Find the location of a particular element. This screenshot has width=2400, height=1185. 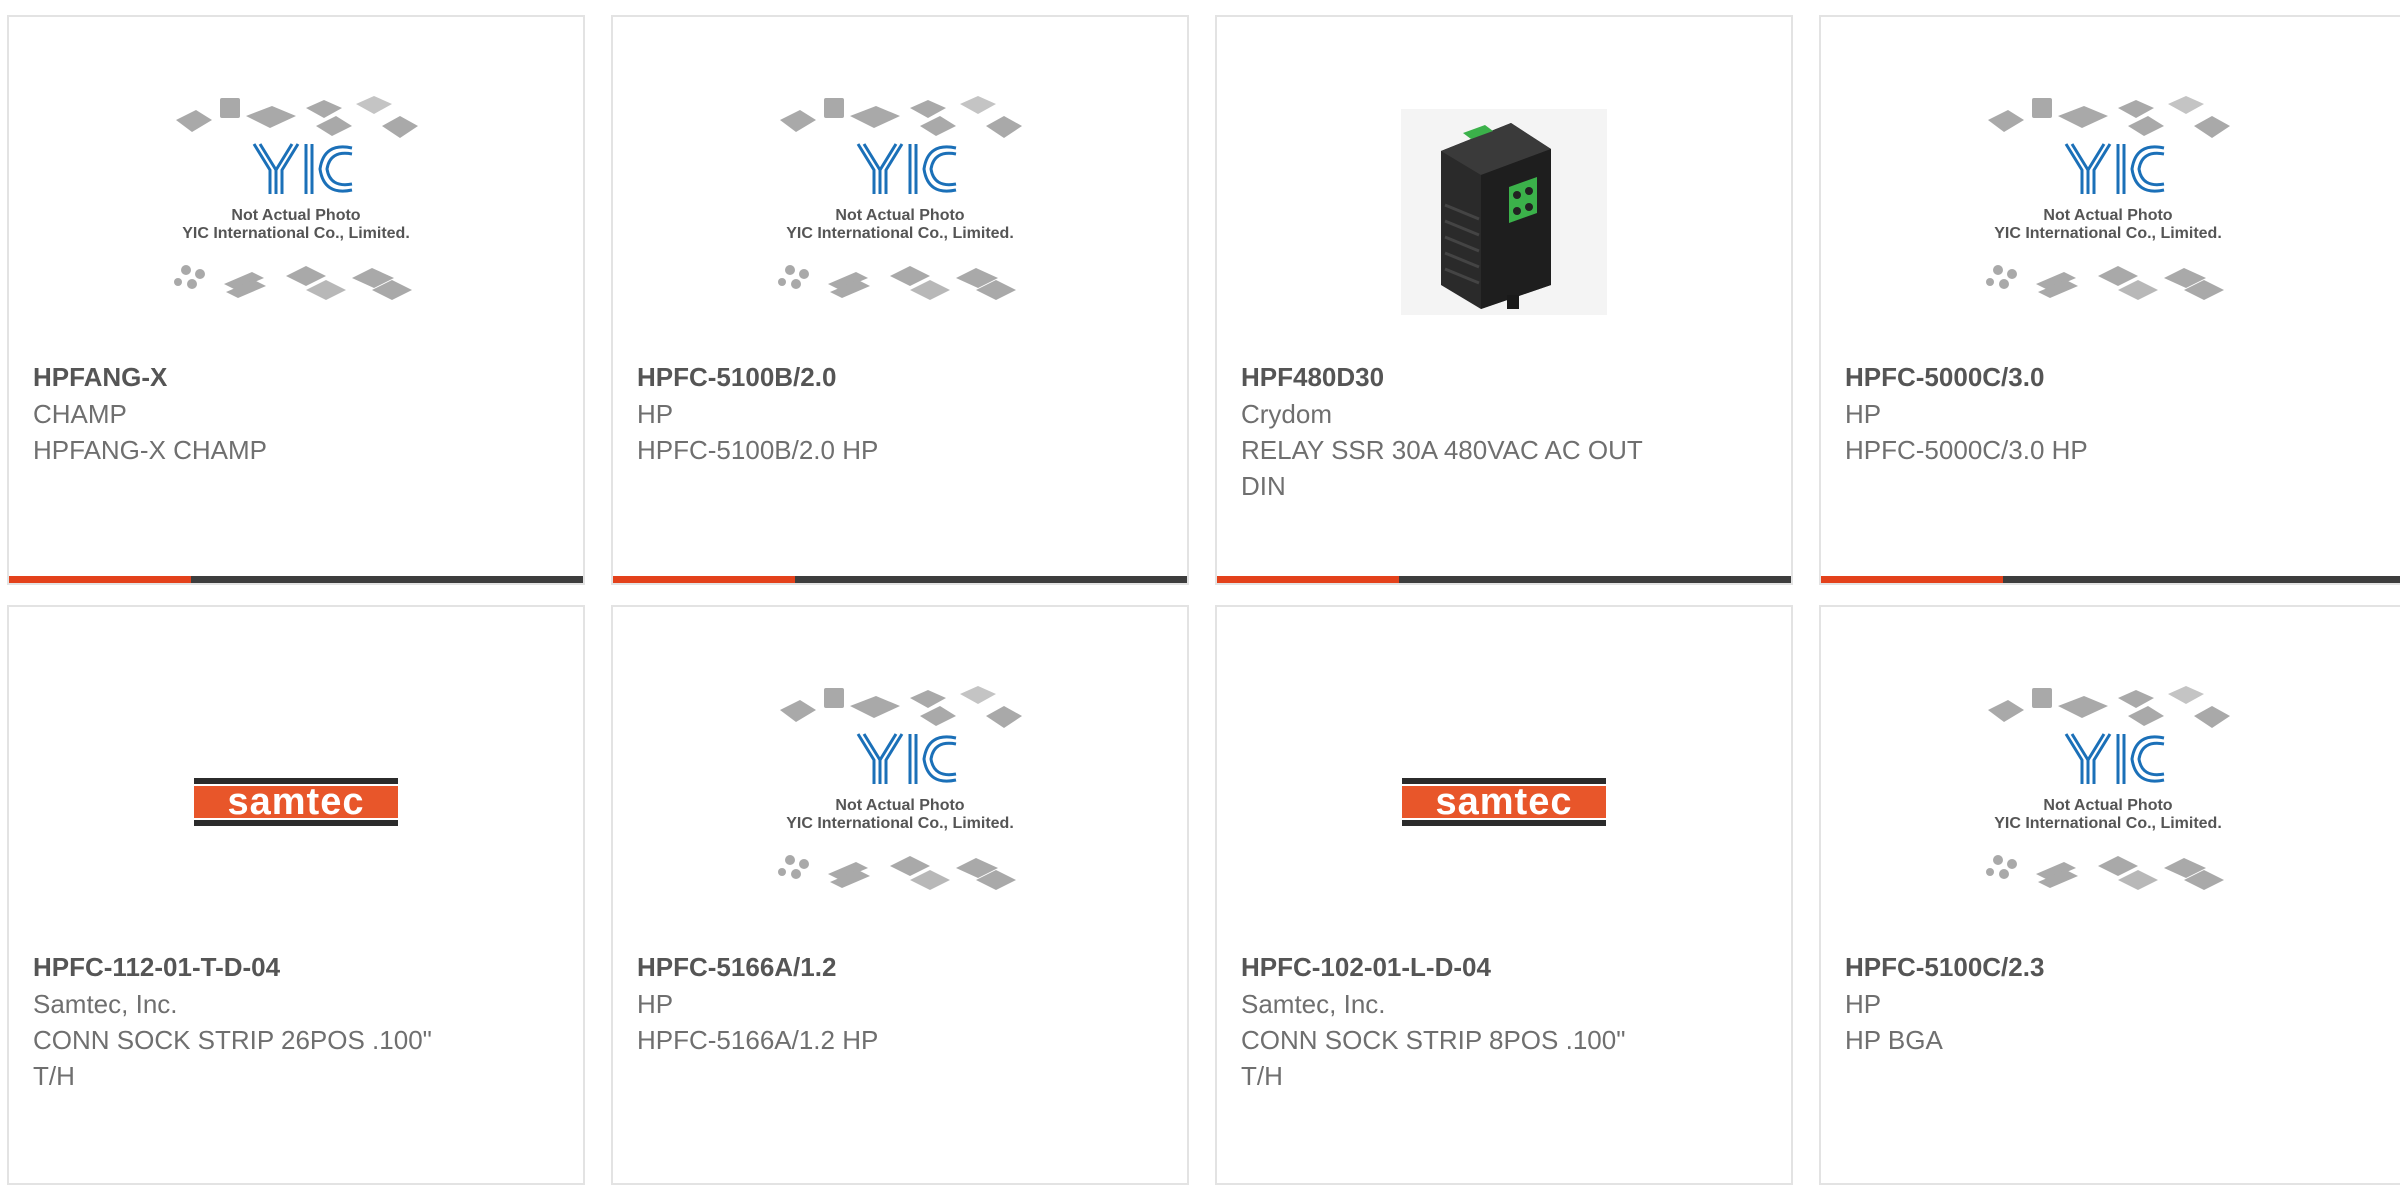

description: HP BGA is located at coordinates (1894, 1040).